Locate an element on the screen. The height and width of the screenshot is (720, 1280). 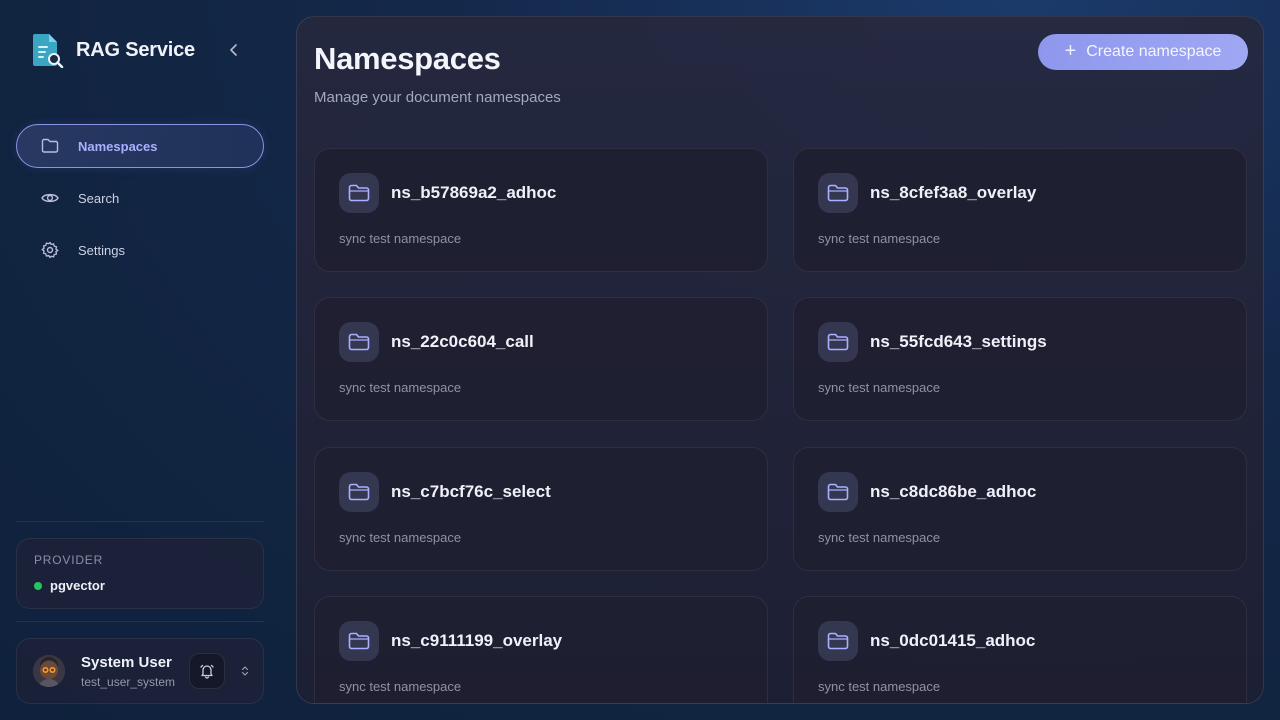
namespace-card: ns_8cfef3a8_overlay sync test namespace is located at coordinates (1020, 210).